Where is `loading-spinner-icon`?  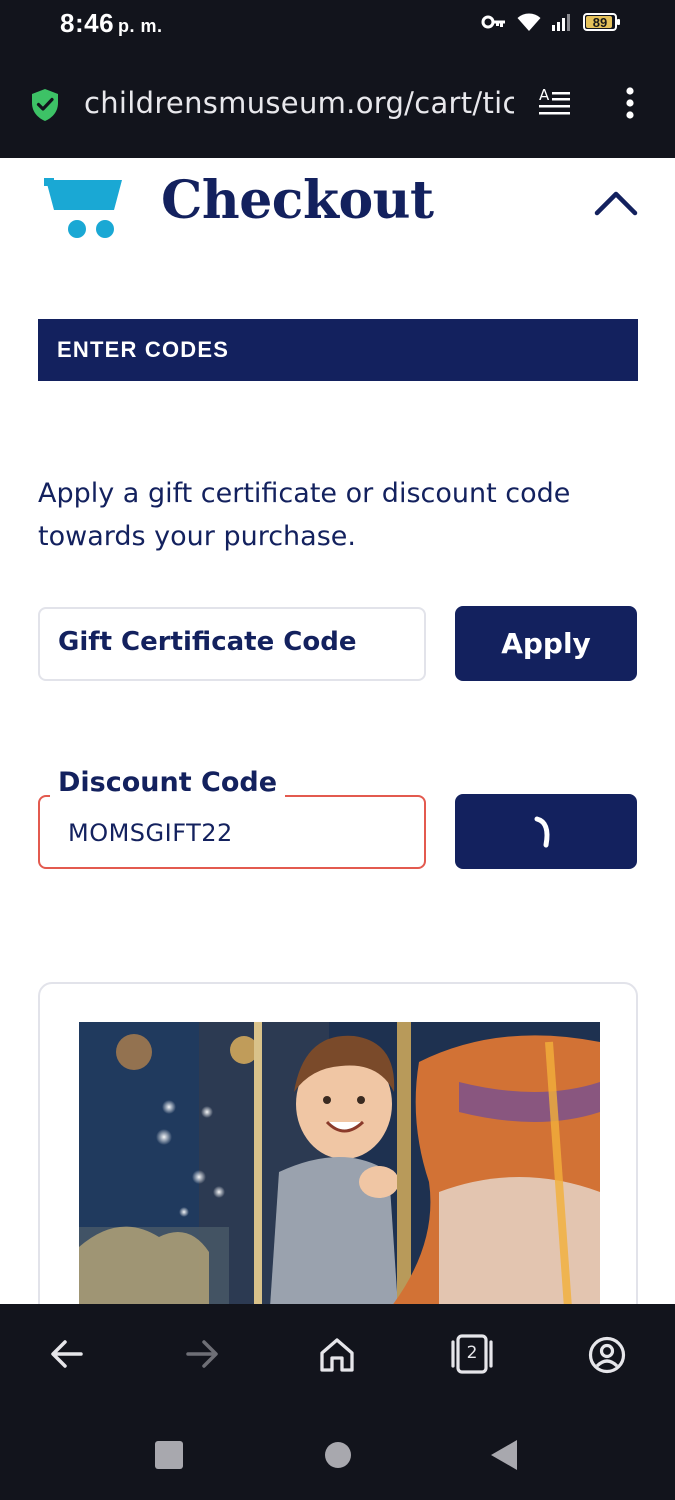
loading-spinner-icon is located at coordinates (542, 831).